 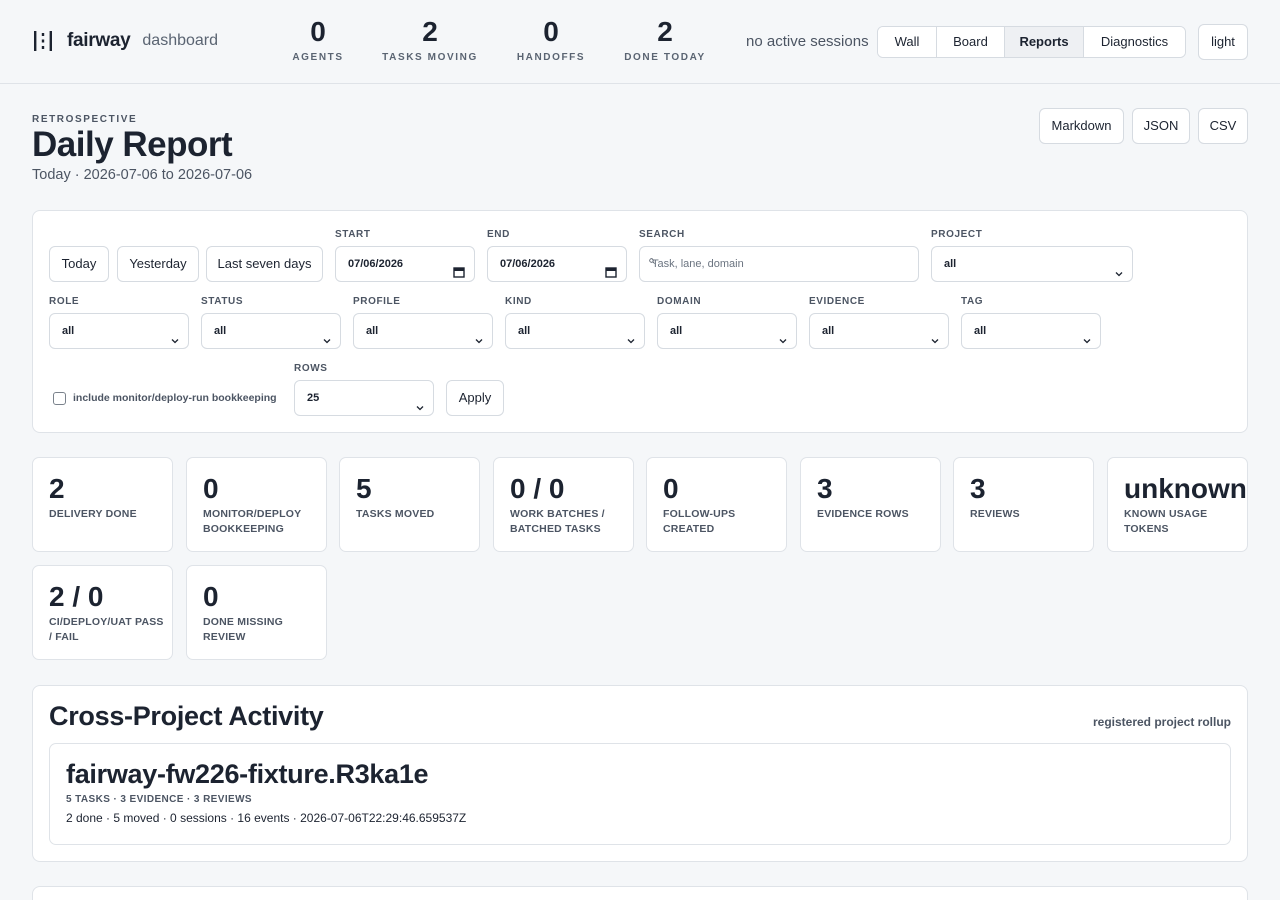 I want to click on status-select-value: all, so click(x=220, y=331).